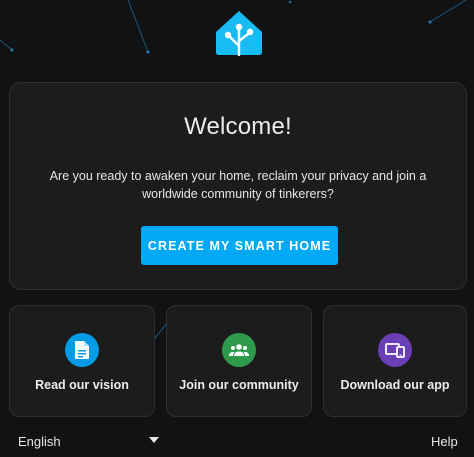 This screenshot has height=457, width=474. What do you see at coordinates (239, 245) in the screenshot?
I see `create-smart-home-button: CREATE MY SMART HOME` at bounding box center [239, 245].